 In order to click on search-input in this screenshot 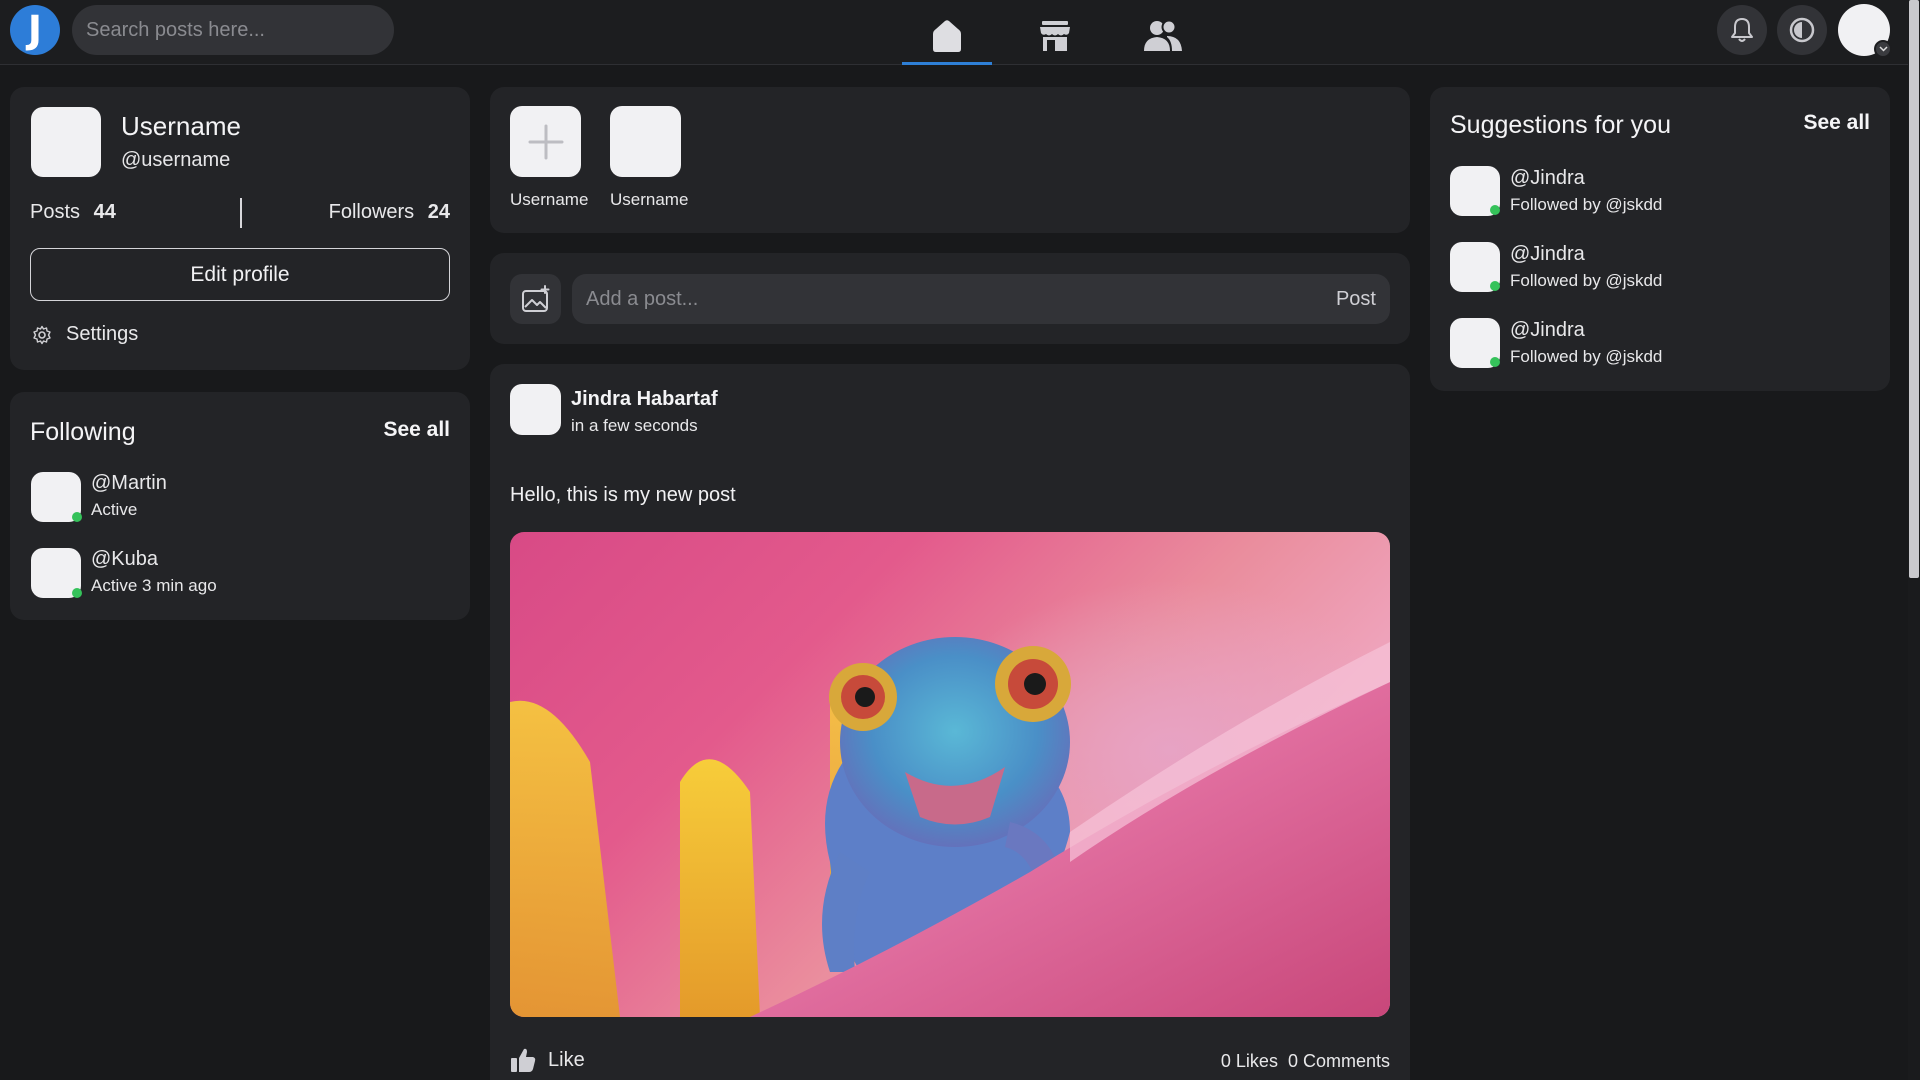, I will do `click(233, 30)`.